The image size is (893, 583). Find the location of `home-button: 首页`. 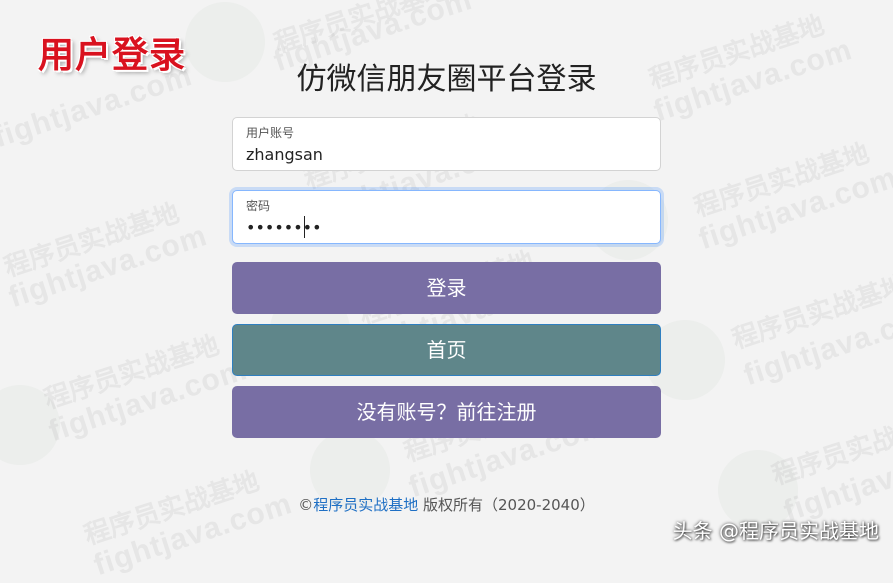

home-button: 首页 is located at coordinates (446, 350).